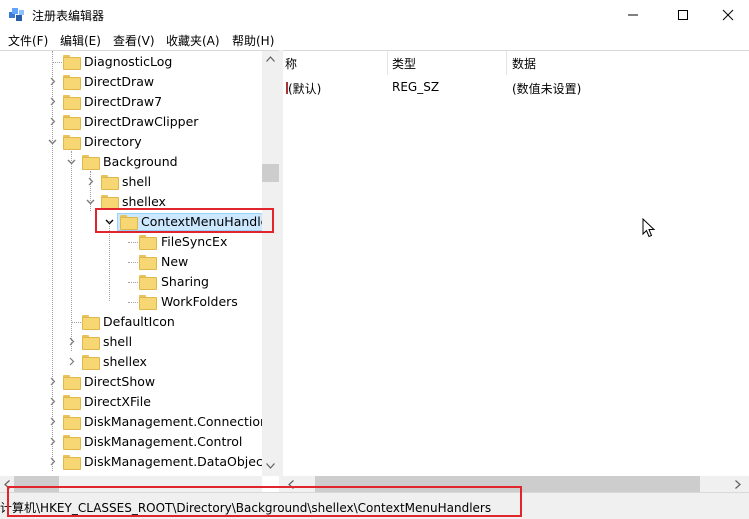 This screenshot has width=749, height=519. I want to click on tree-item-label: Sharing, so click(185, 281).